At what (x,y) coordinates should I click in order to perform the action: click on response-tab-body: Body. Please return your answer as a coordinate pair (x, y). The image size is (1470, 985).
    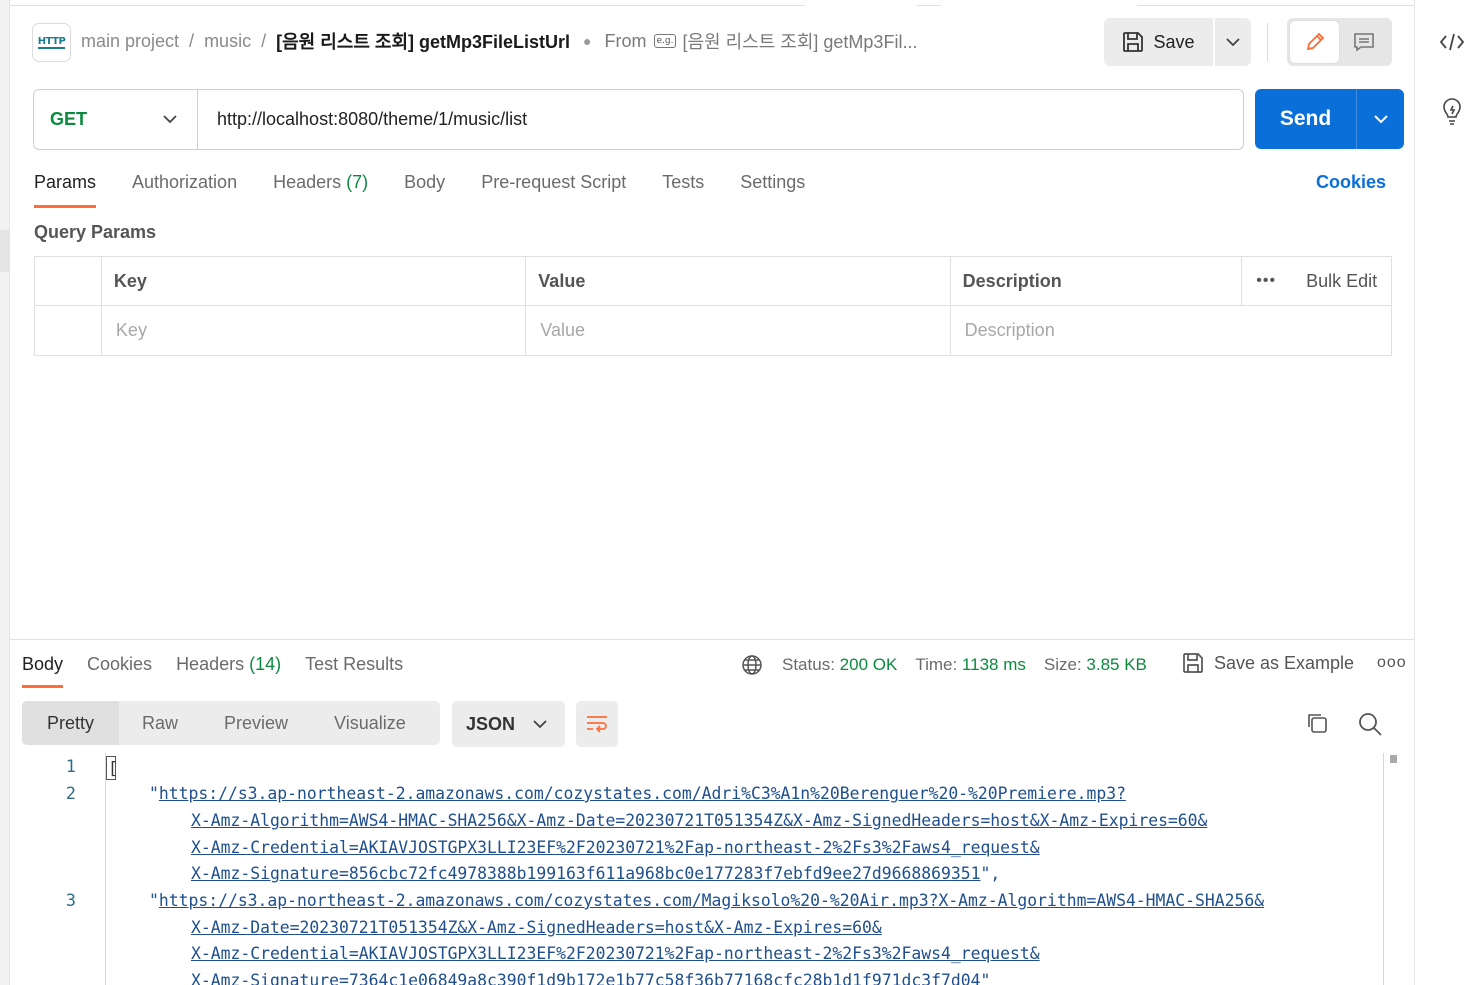
    Looking at the image, I should click on (43, 671).